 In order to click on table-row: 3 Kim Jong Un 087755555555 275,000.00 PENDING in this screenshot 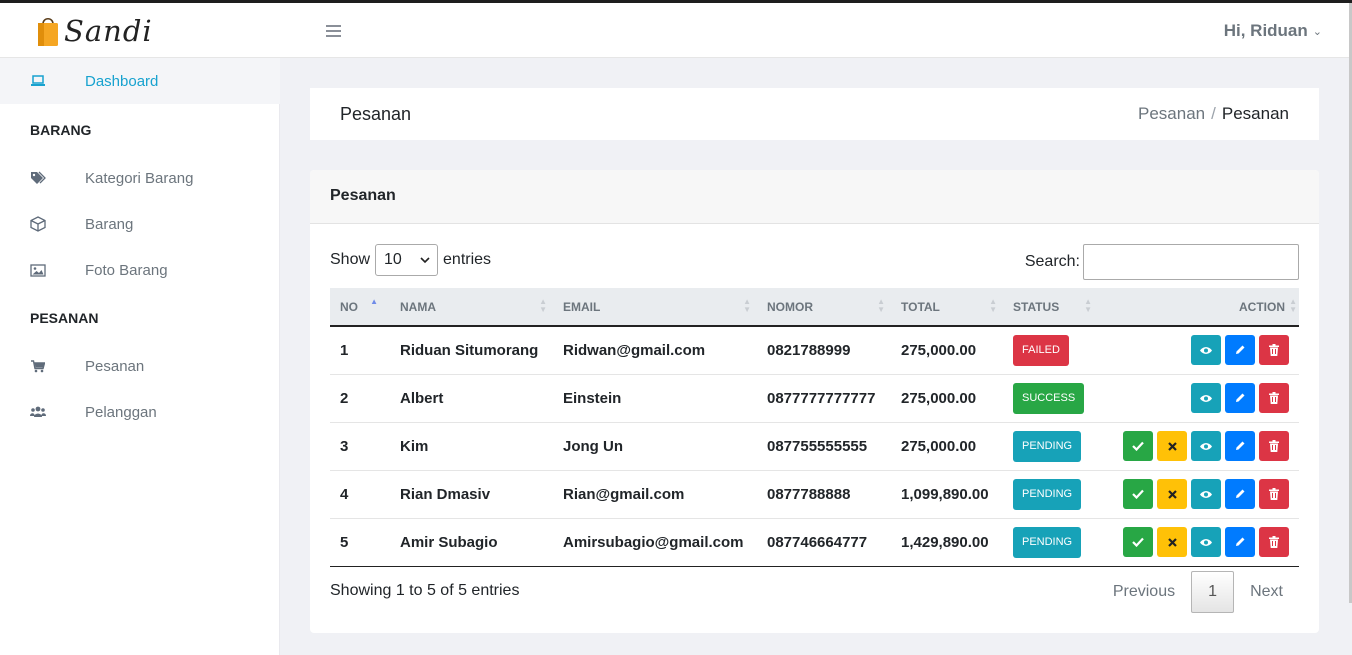, I will do `click(814, 446)`.